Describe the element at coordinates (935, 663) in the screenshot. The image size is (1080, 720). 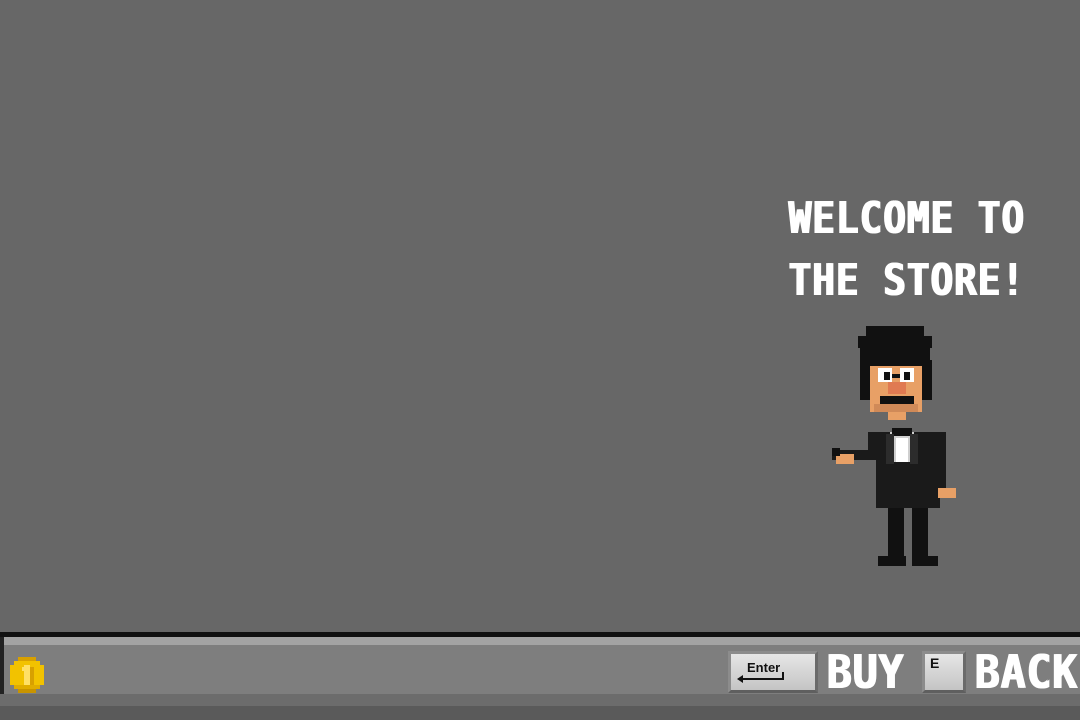
I see `e-key-label: E` at that location.